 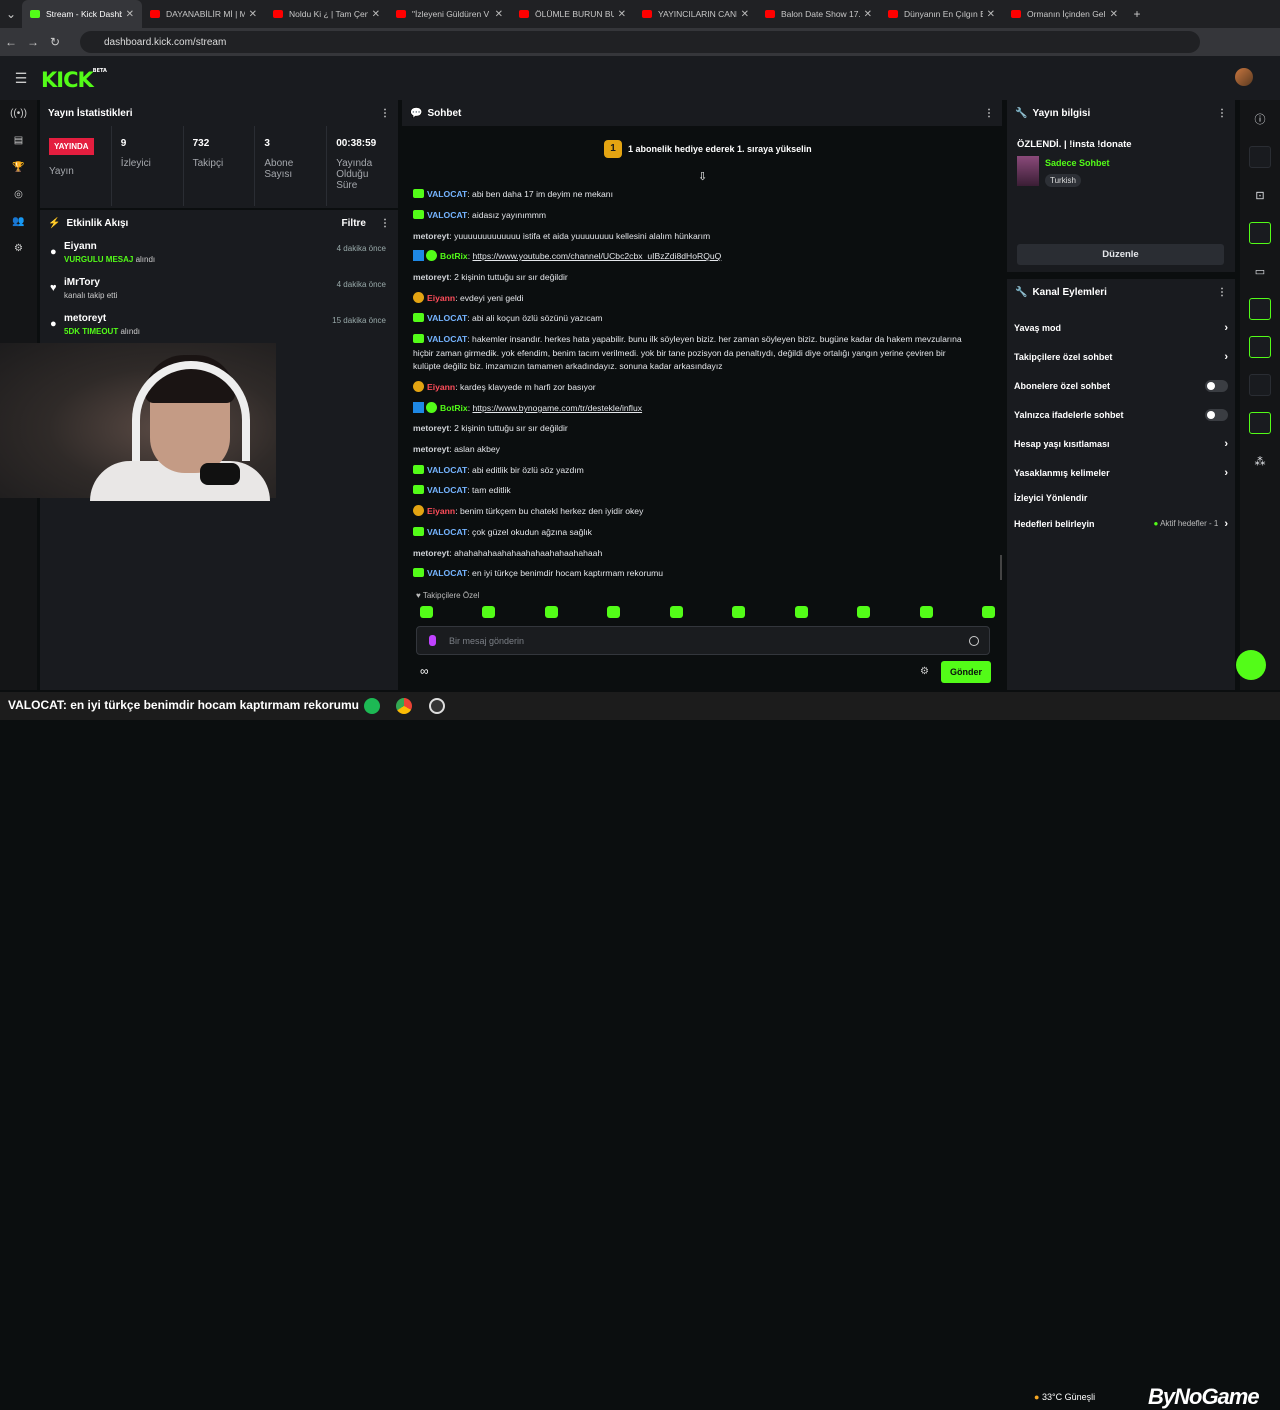 What do you see at coordinates (1260, 347) in the screenshot?
I see `stream-preview-icon` at bounding box center [1260, 347].